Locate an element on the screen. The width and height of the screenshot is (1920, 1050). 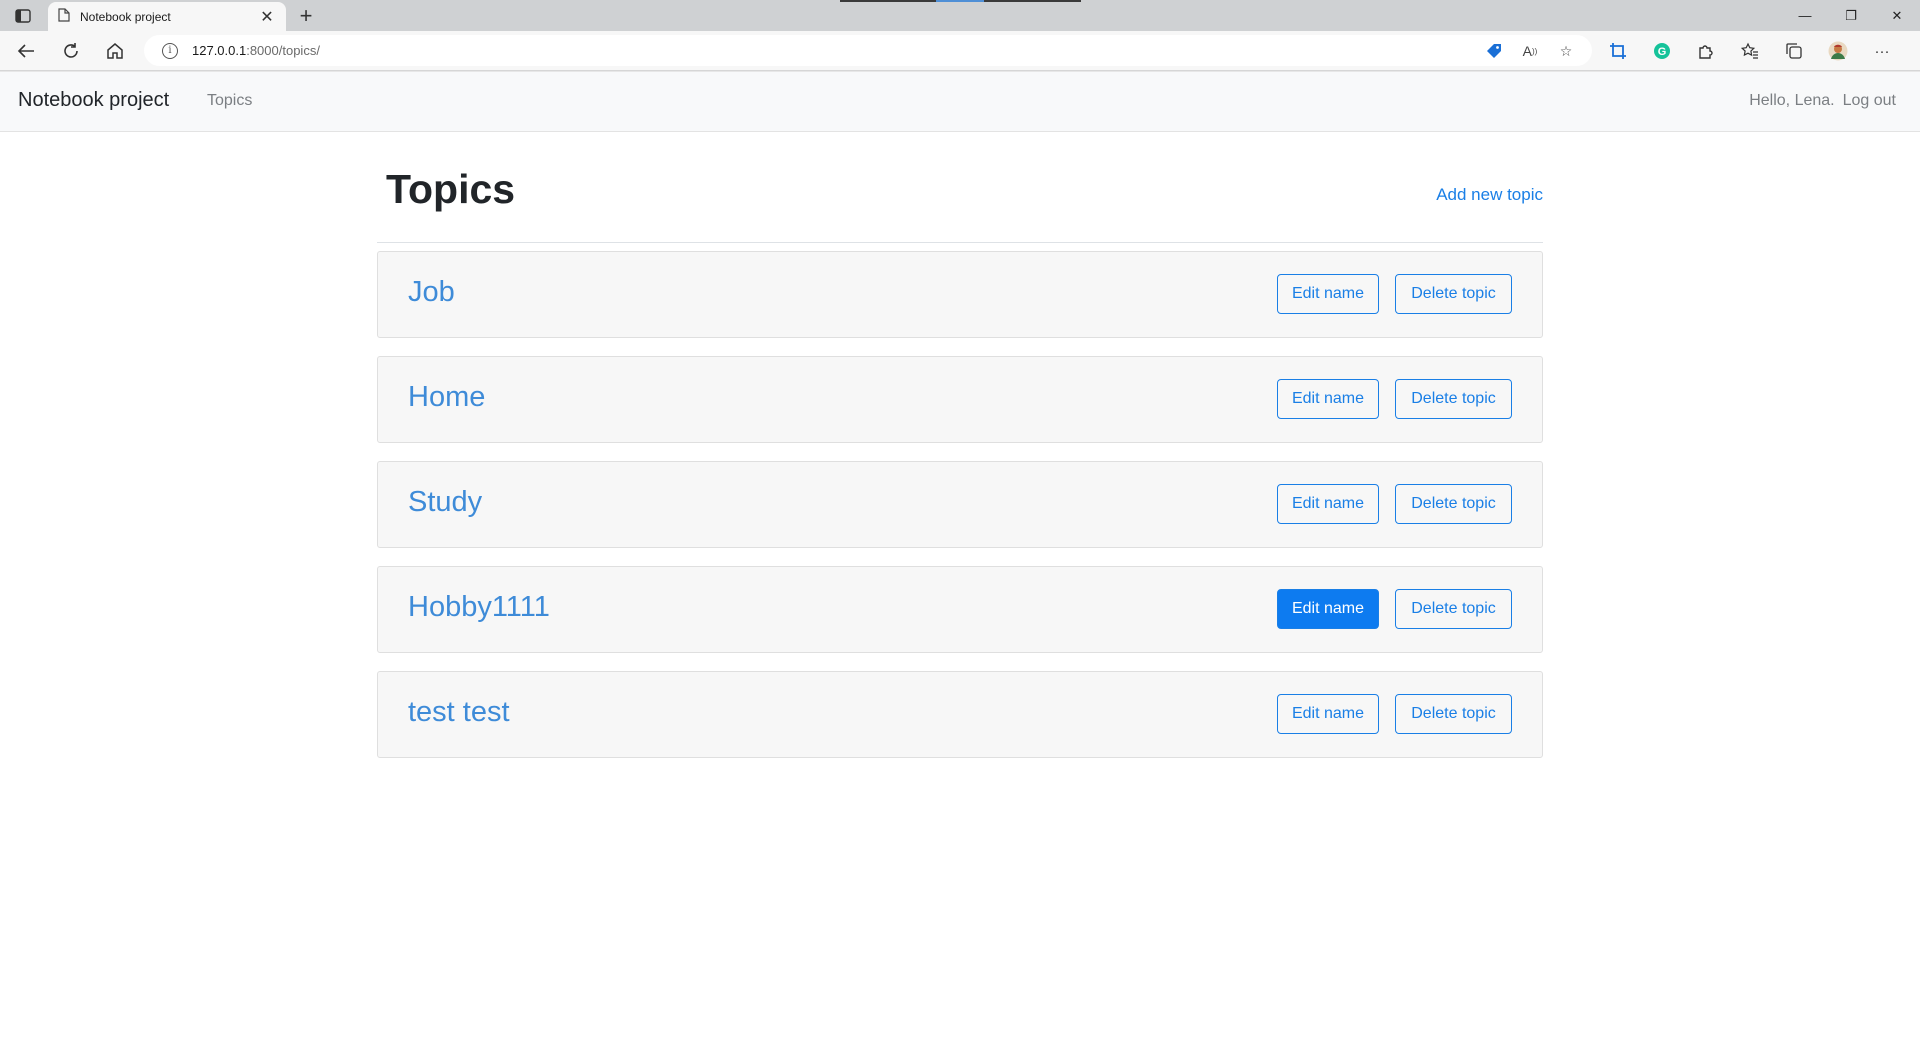
restore-icon: ❐ is located at coordinates (1851, 15).